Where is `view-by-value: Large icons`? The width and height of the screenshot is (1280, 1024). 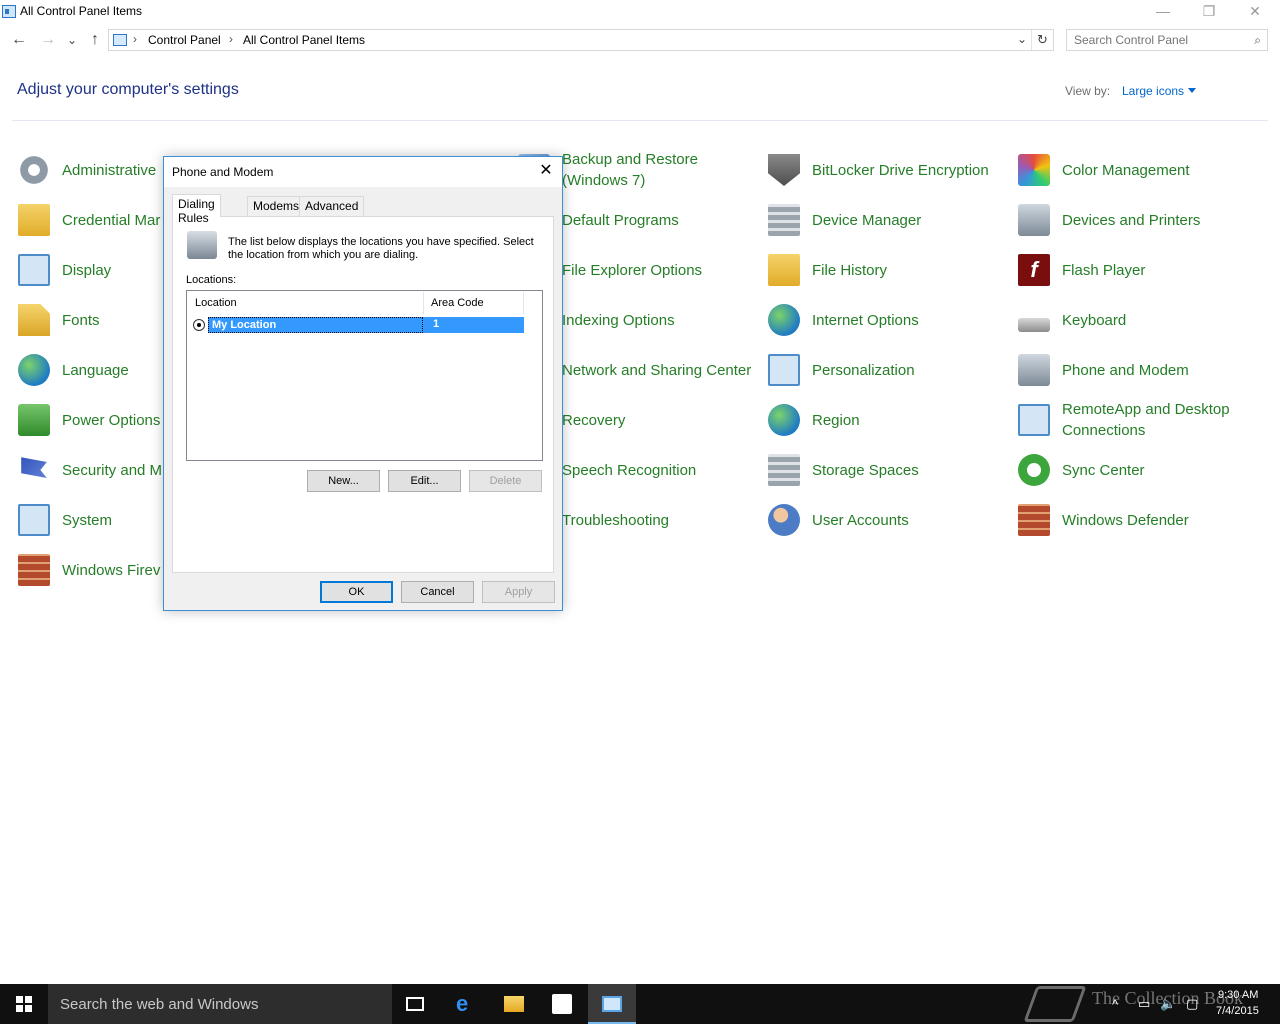 view-by-value: Large icons is located at coordinates (1153, 91).